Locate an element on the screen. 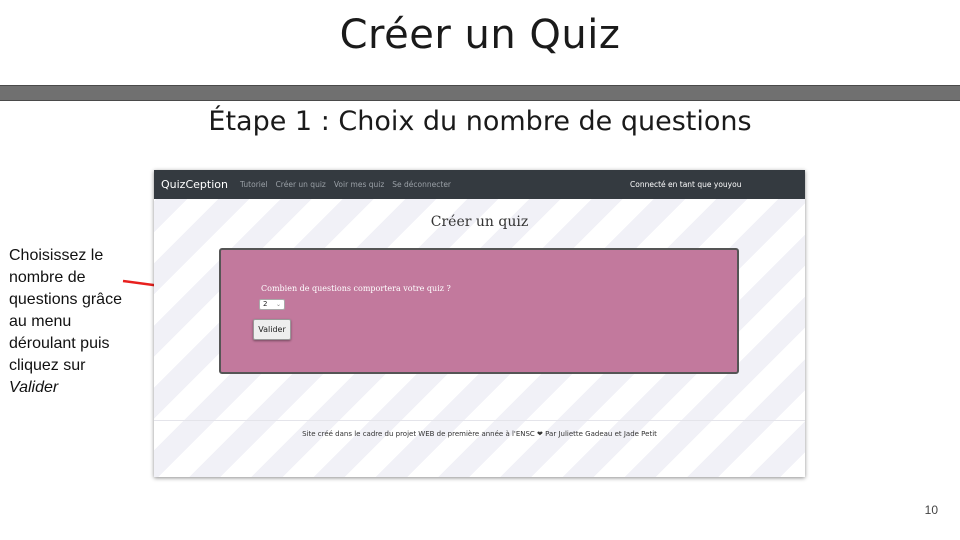  page-number: 10 is located at coordinates (931, 510).